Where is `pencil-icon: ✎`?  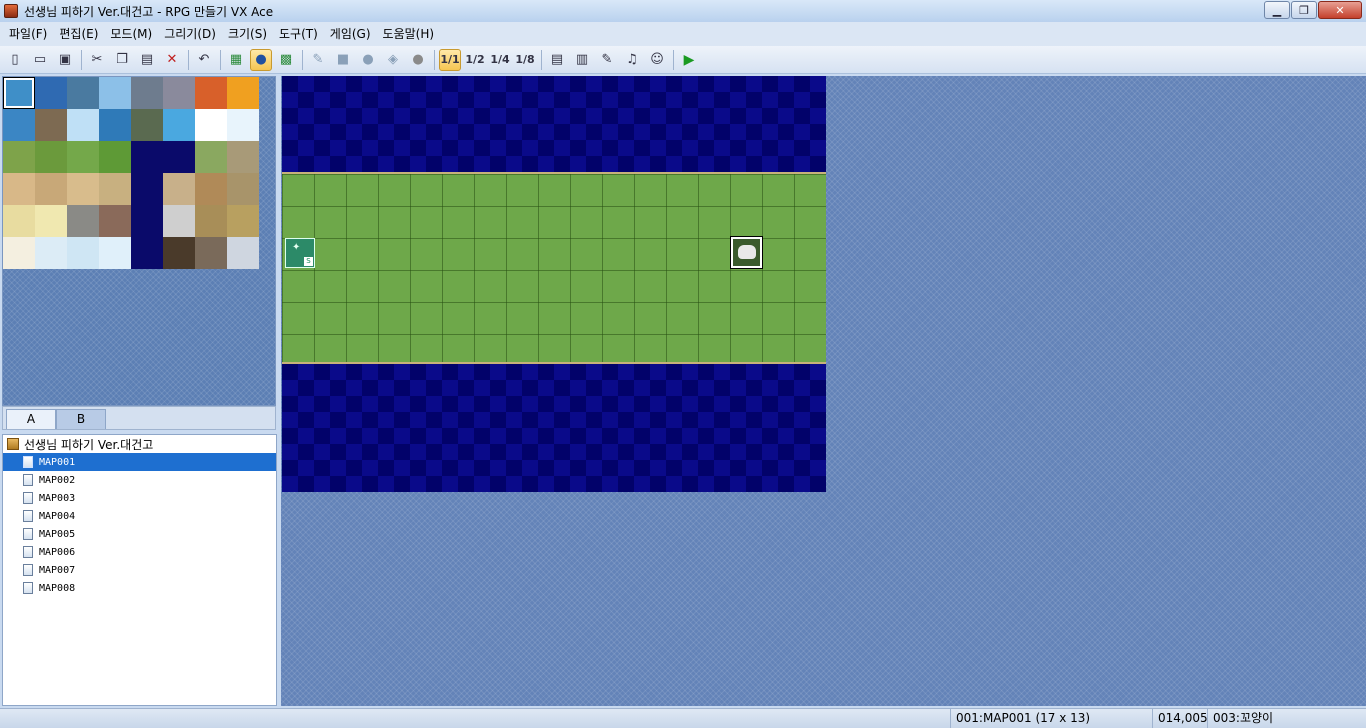
pencil-icon: ✎ is located at coordinates (318, 60).